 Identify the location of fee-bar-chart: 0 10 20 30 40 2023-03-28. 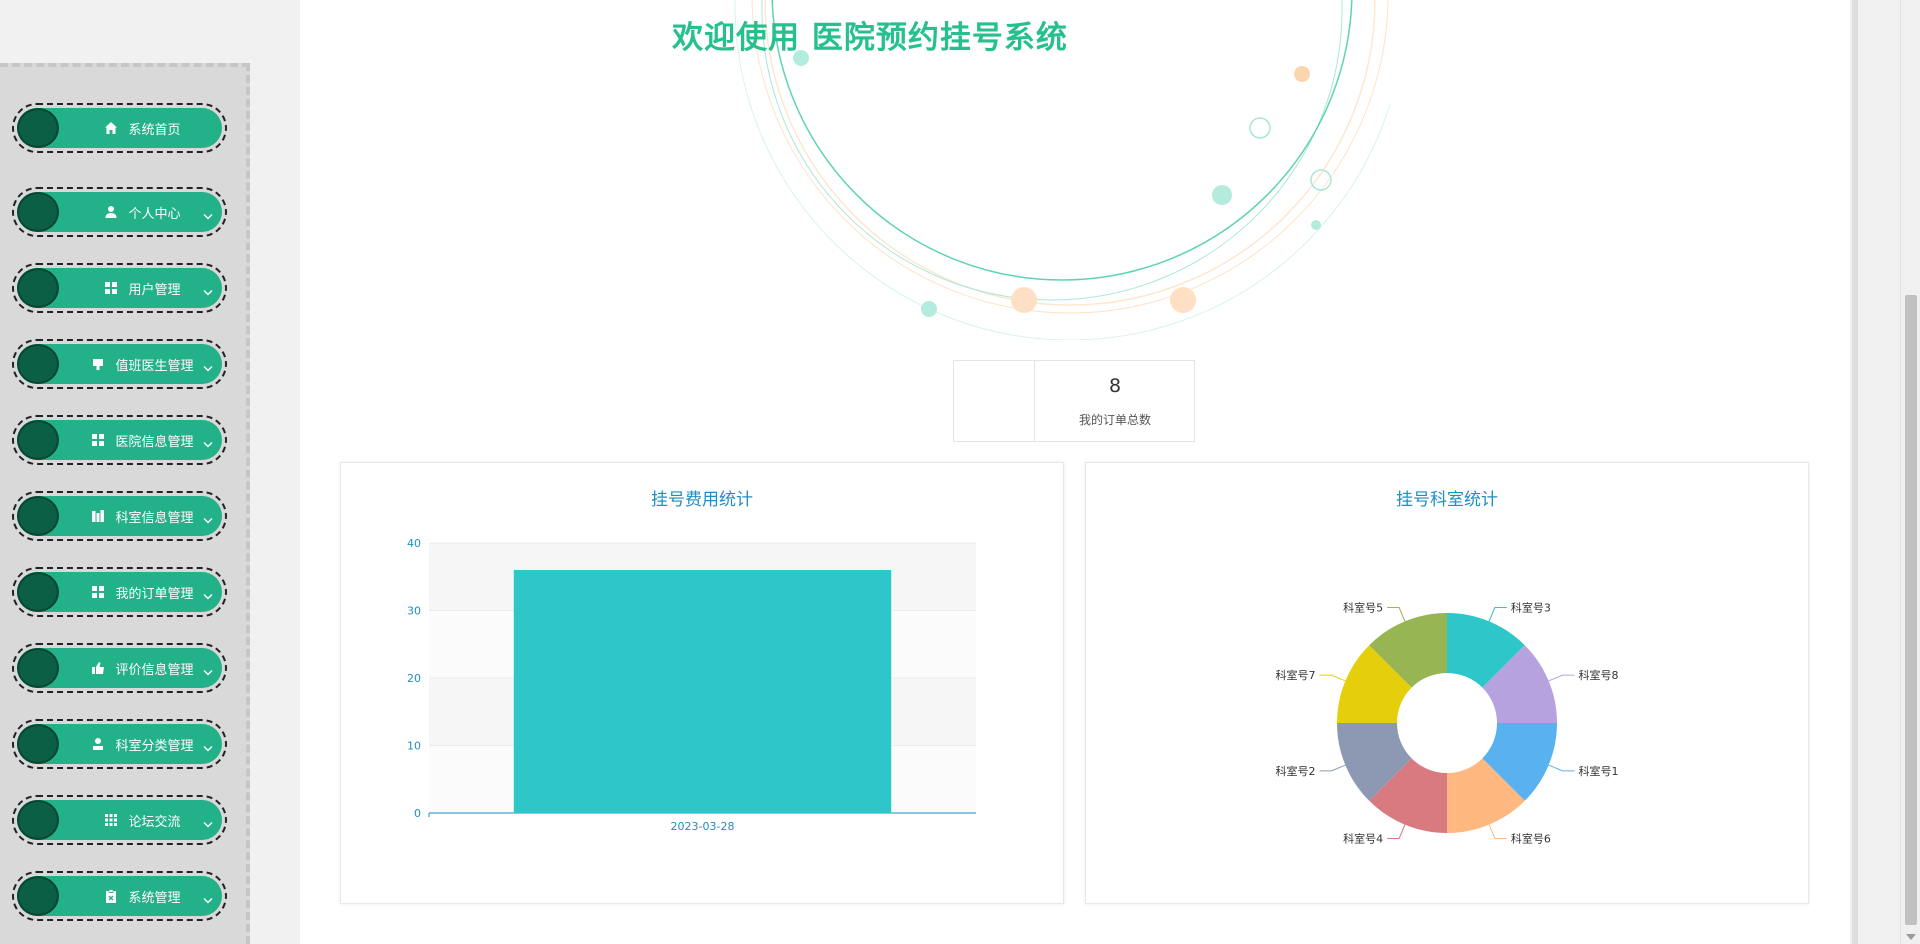
(691, 685).